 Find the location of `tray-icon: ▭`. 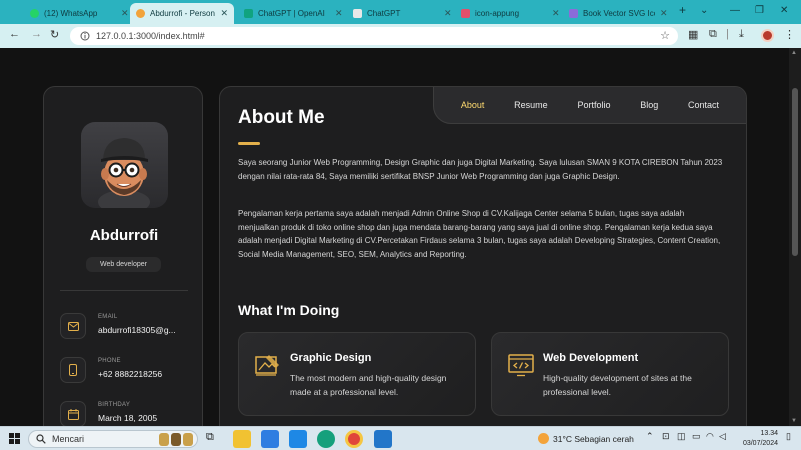

tray-icon: ▭ is located at coordinates (696, 436).